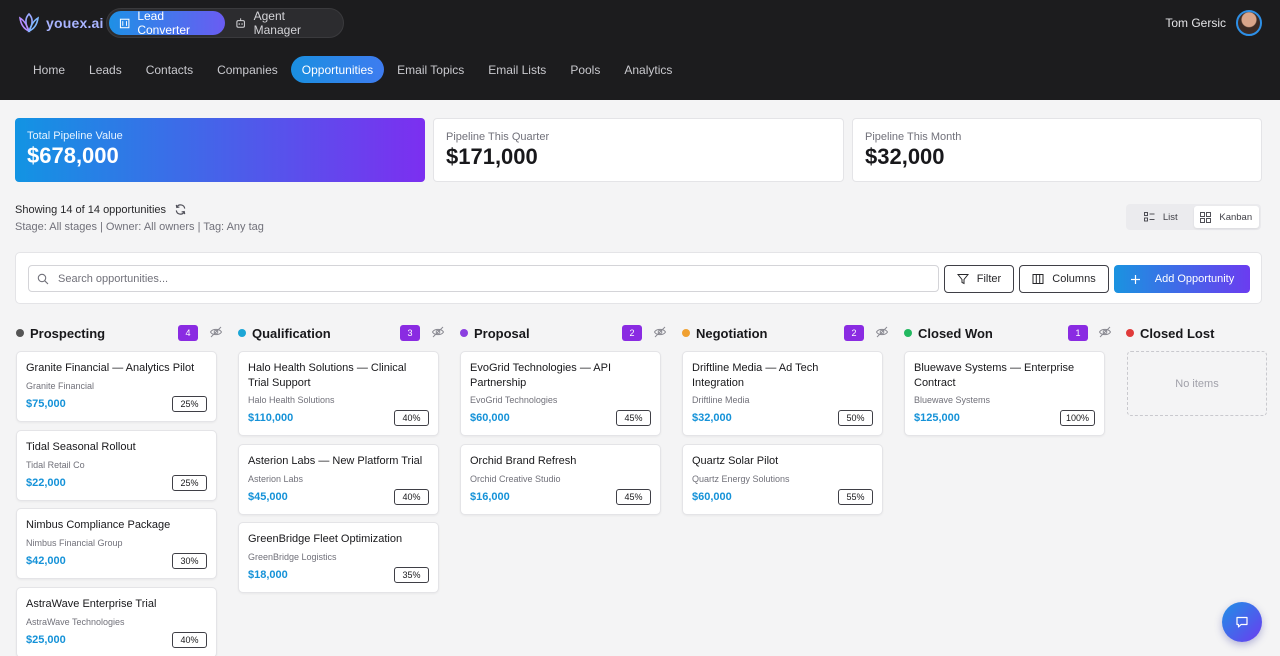 The image size is (1280, 656). Describe the element at coordinates (913, 137) in the screenshot. I see `stat-label: Pipeline This Month` at that location.